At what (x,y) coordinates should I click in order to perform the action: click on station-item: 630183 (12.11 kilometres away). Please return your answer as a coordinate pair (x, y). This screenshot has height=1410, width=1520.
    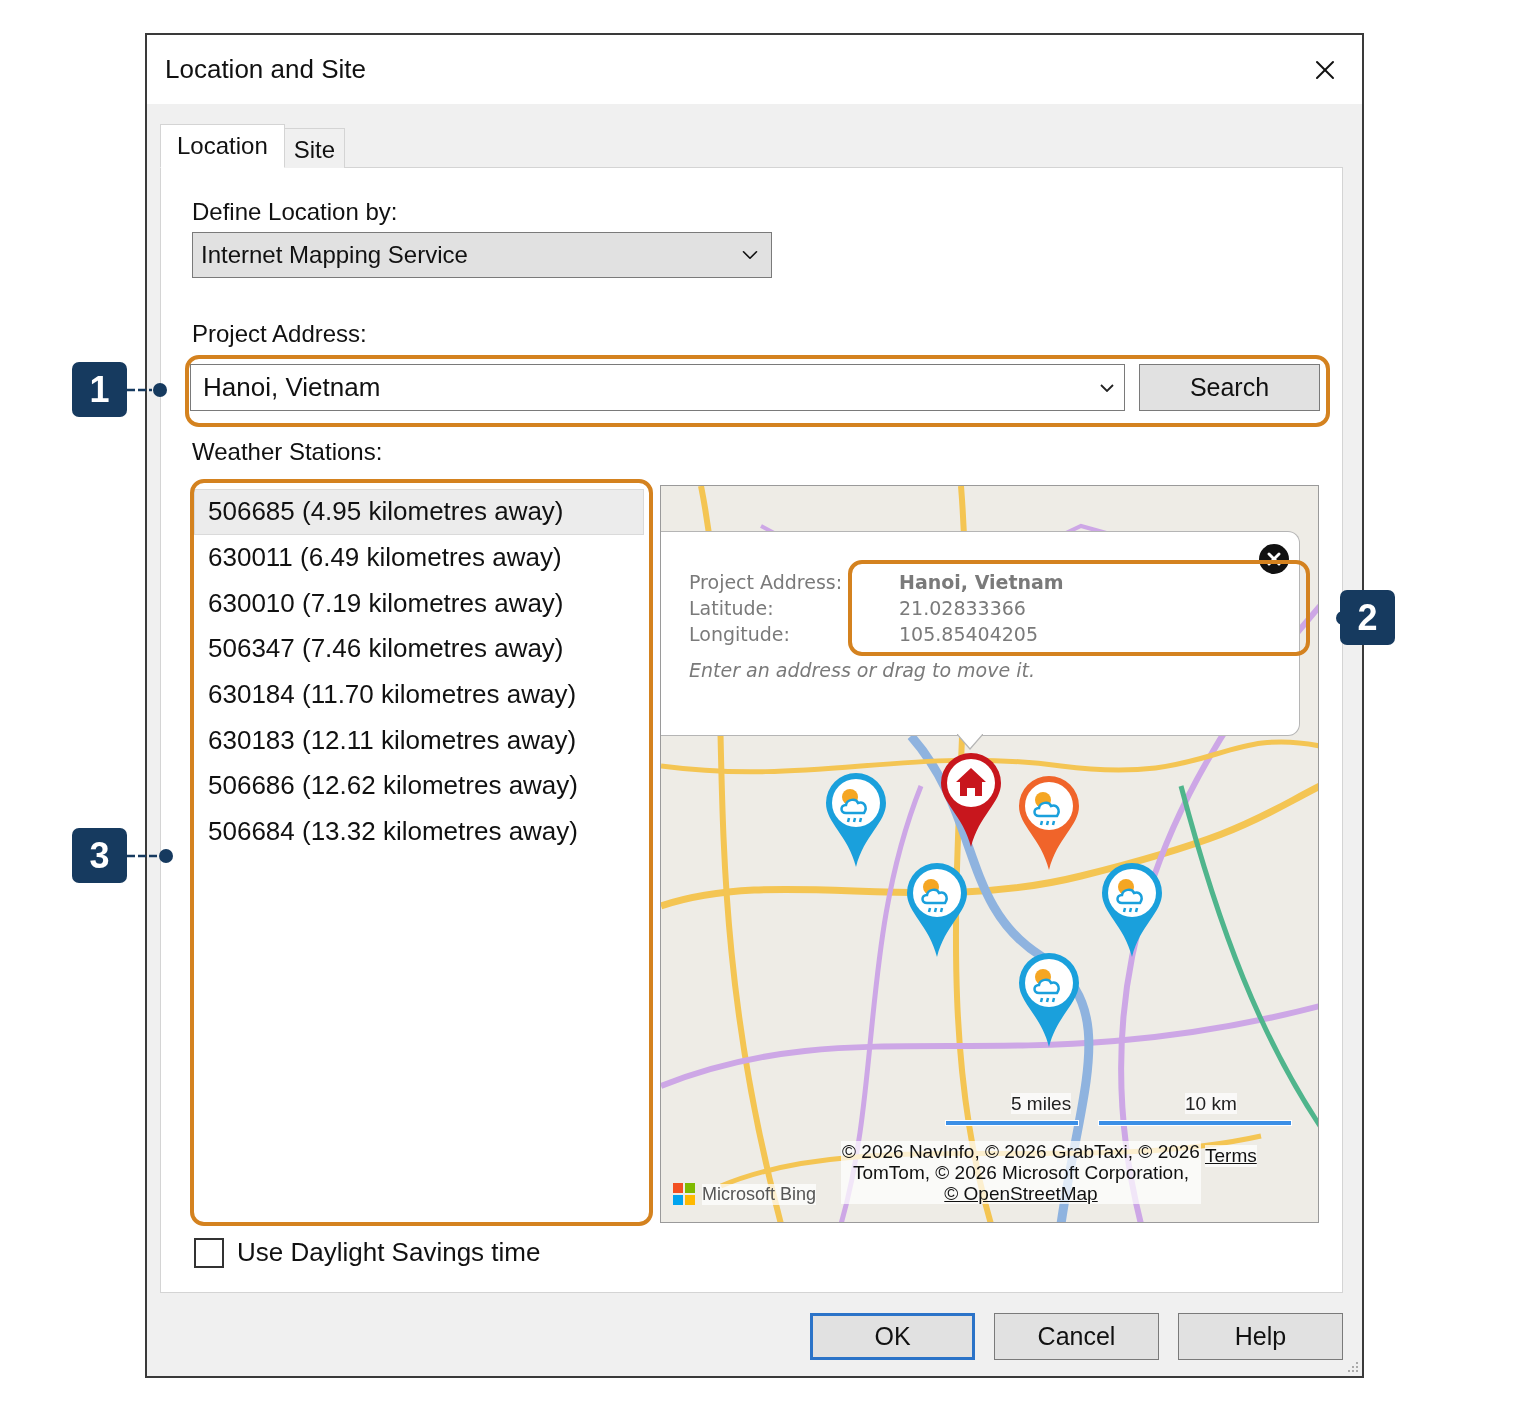
    Looking at the image, I should click on (419, 740).